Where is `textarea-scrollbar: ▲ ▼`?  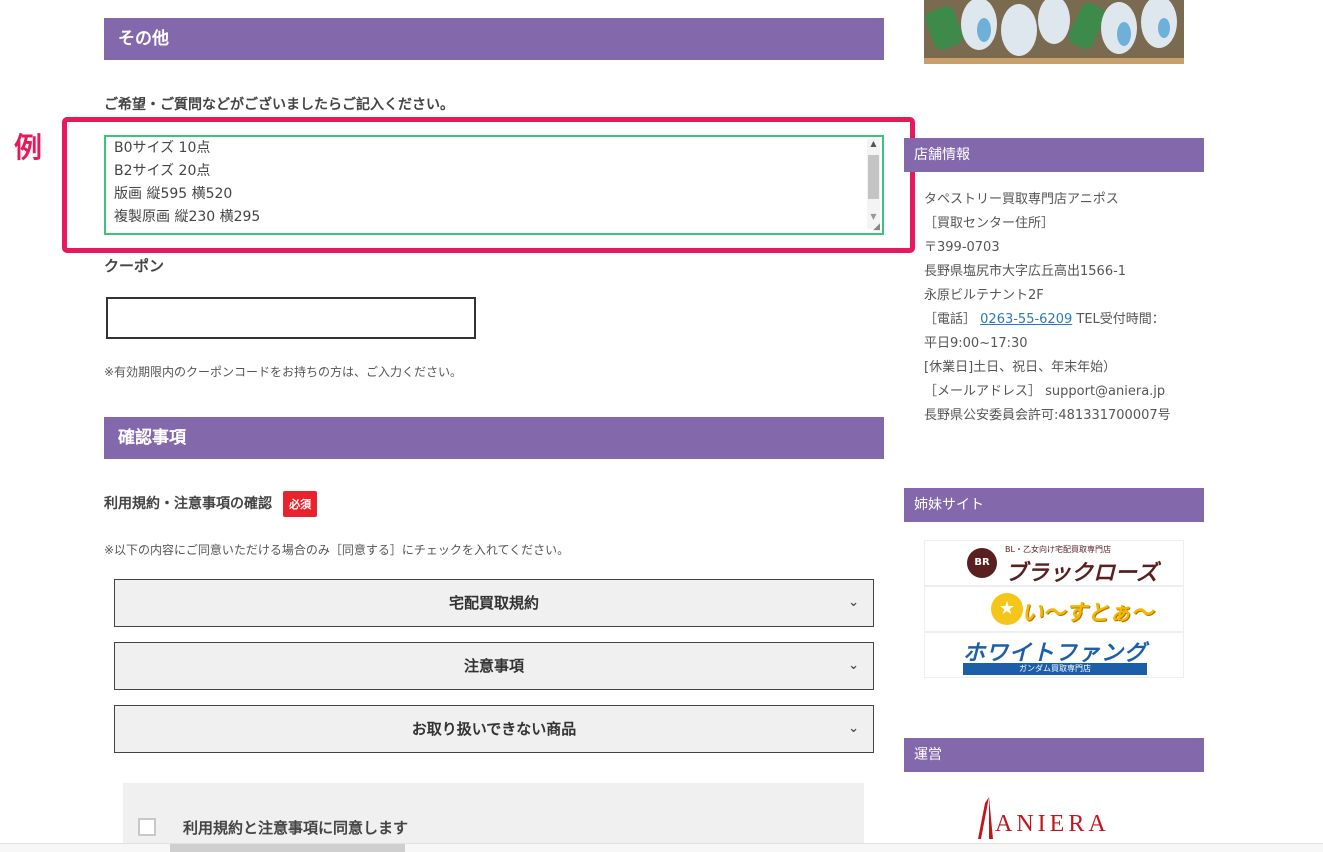
textarea-scrollbar: ▲ ▼ is located at coordinates (873, 184).